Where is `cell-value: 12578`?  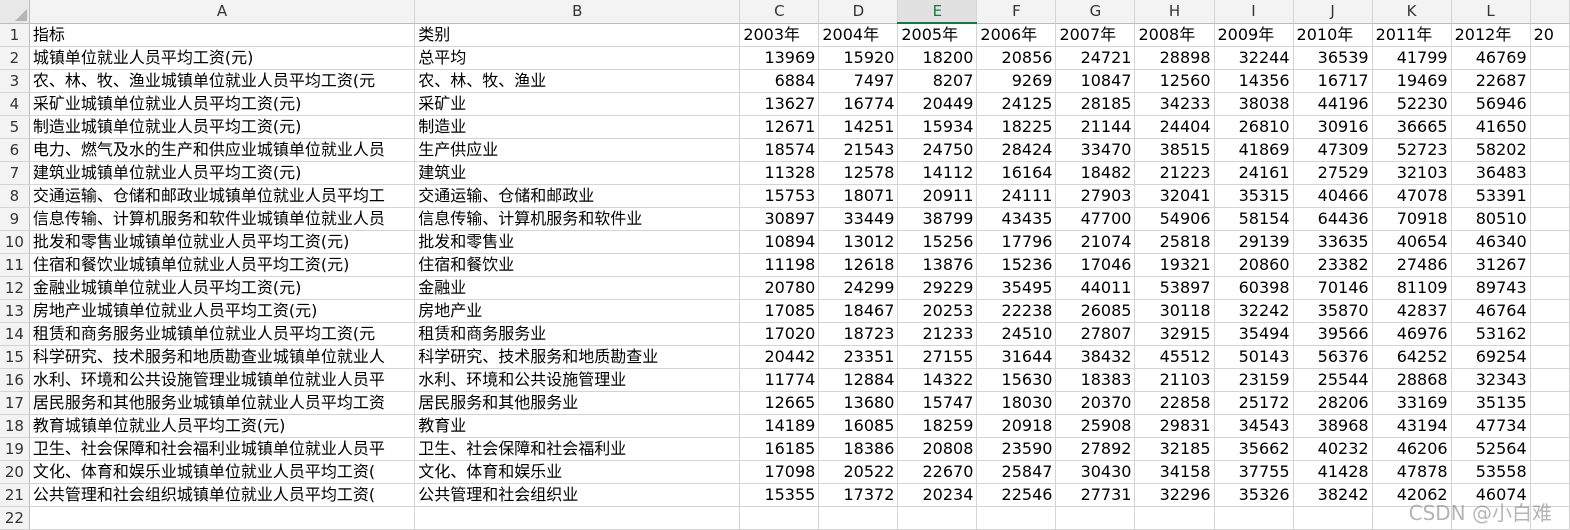 cell-value: 12578 is located at coordinates (858, 173).